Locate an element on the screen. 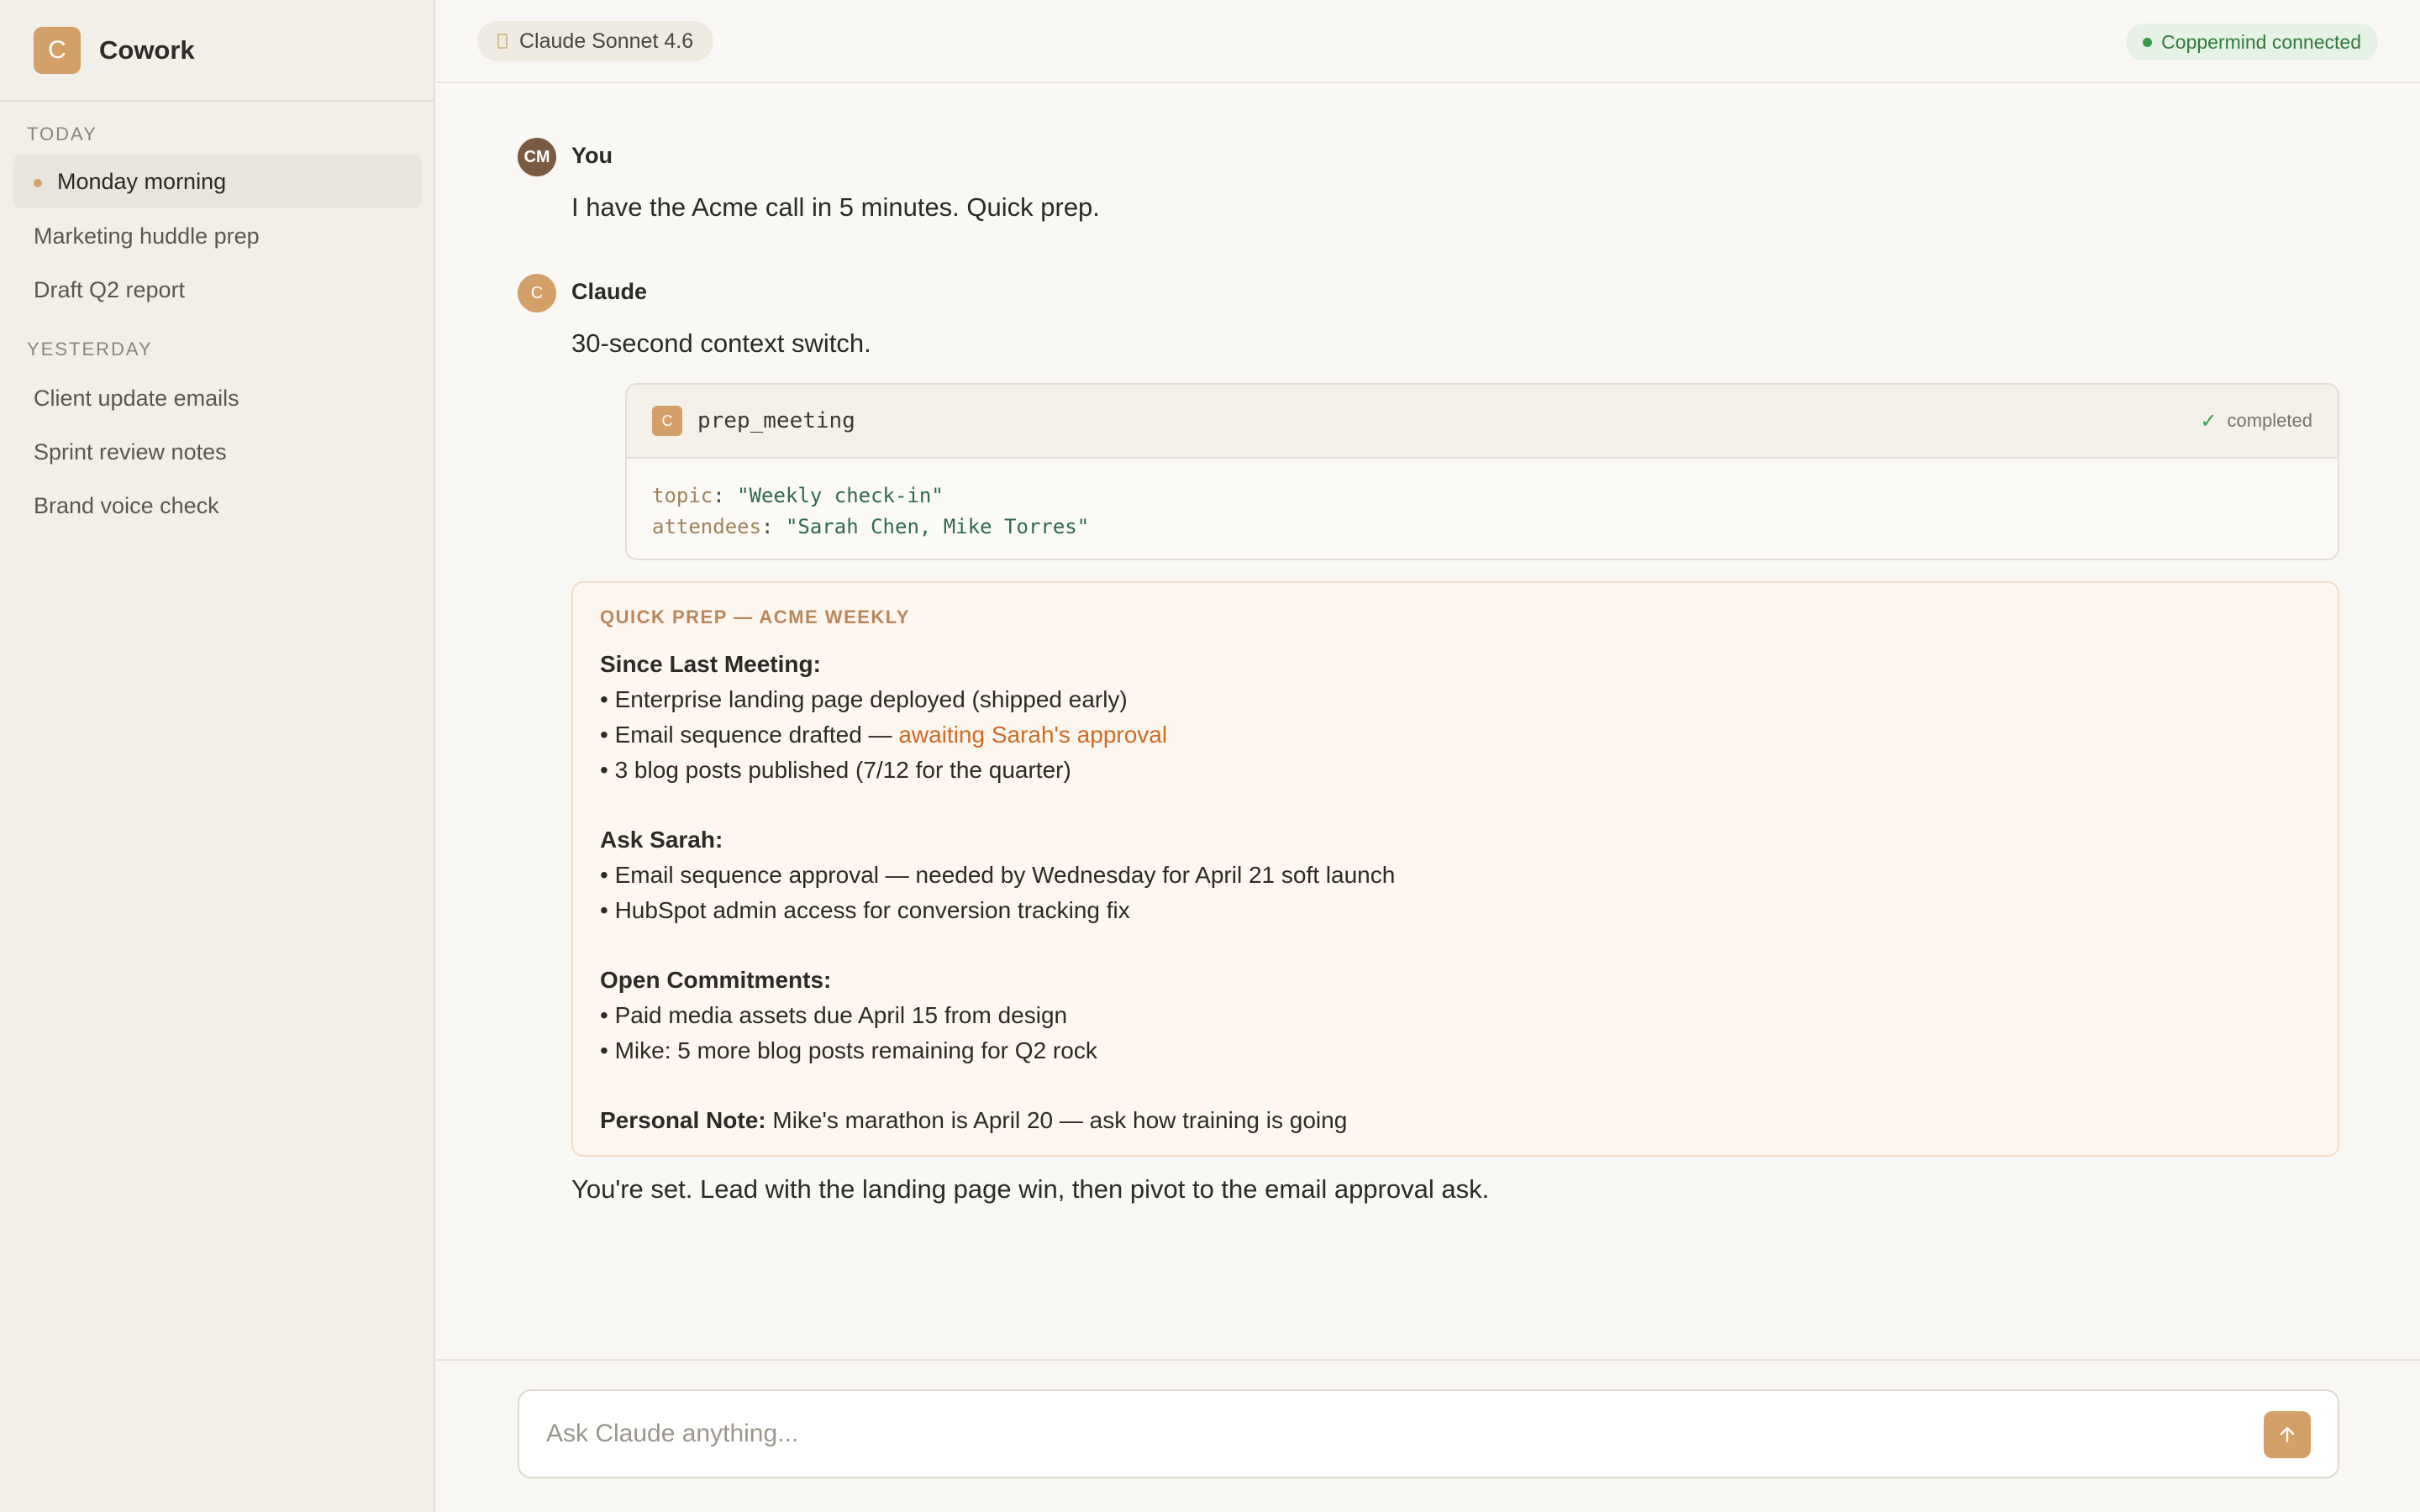 The image size is (2420, 1512). sidebar-item-sprint-review-notes: Sprint review notes is located at coordinates (218, 452).